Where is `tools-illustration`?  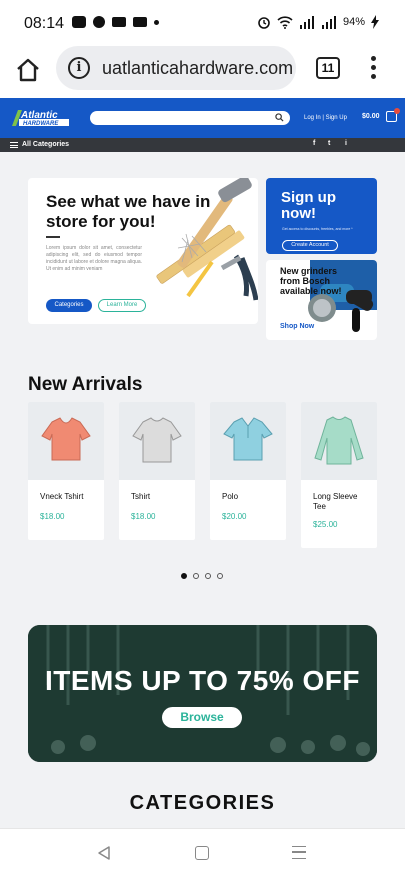
tools-illustration is located at coordinates (207, 239).